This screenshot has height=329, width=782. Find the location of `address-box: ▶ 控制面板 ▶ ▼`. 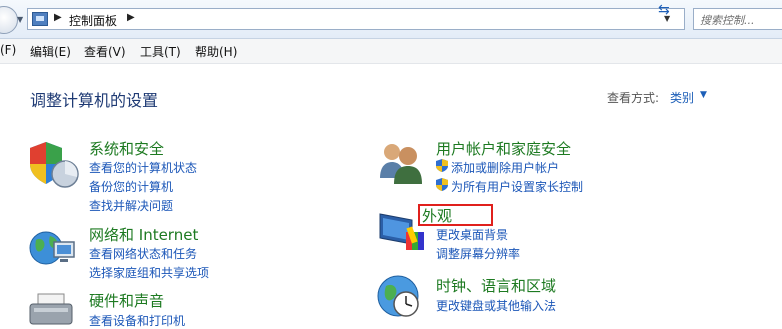

address-box: ▶ 控制面板 ▶ ▼ is located at coordinates (356, 19).